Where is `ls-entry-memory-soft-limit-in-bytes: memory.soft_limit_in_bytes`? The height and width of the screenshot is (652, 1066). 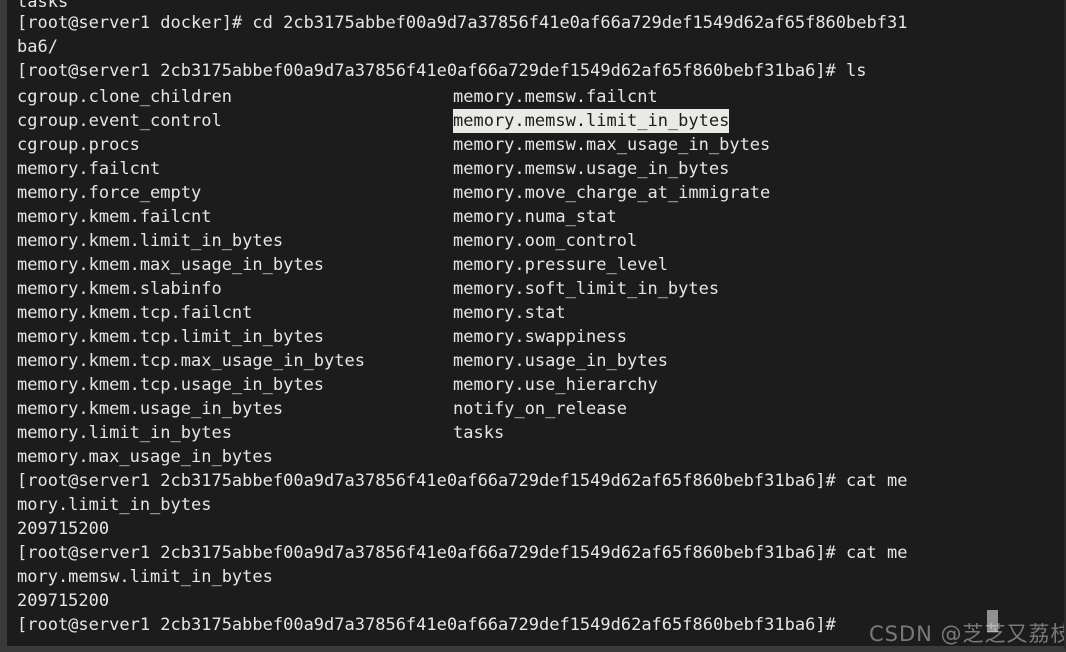
ls-entry-memory-soft-limit-in-bytes: memory.soft_limit_in_bytes is located at coordinates (586, 289).